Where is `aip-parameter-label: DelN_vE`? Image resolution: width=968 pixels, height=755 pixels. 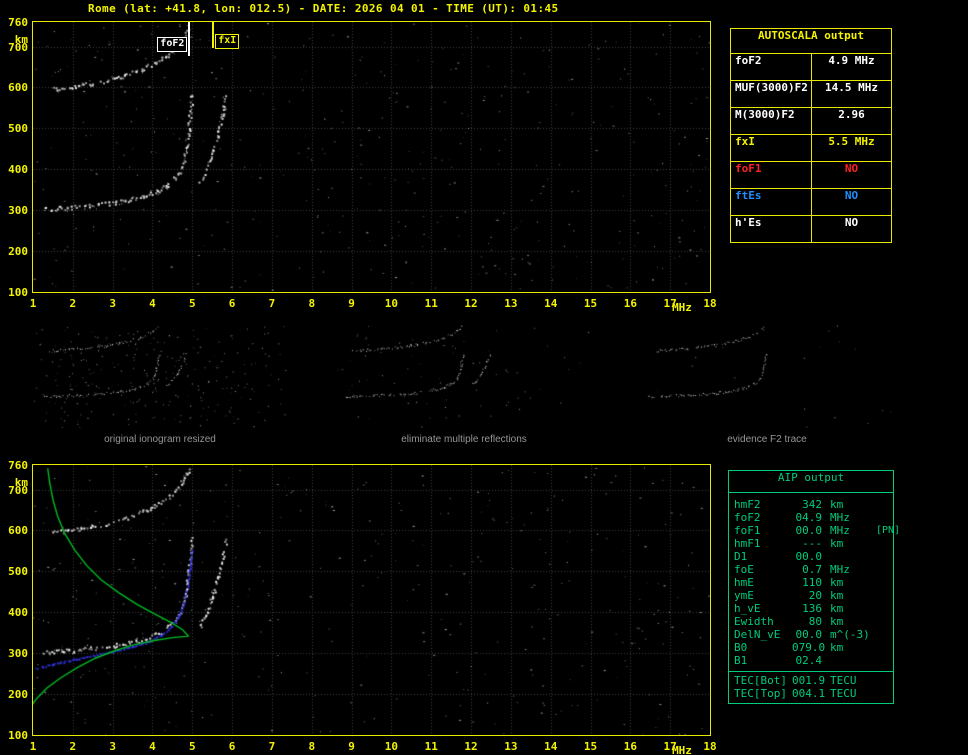 aip-parameter-label: DelN_vE is located at coordinates (757, 634).